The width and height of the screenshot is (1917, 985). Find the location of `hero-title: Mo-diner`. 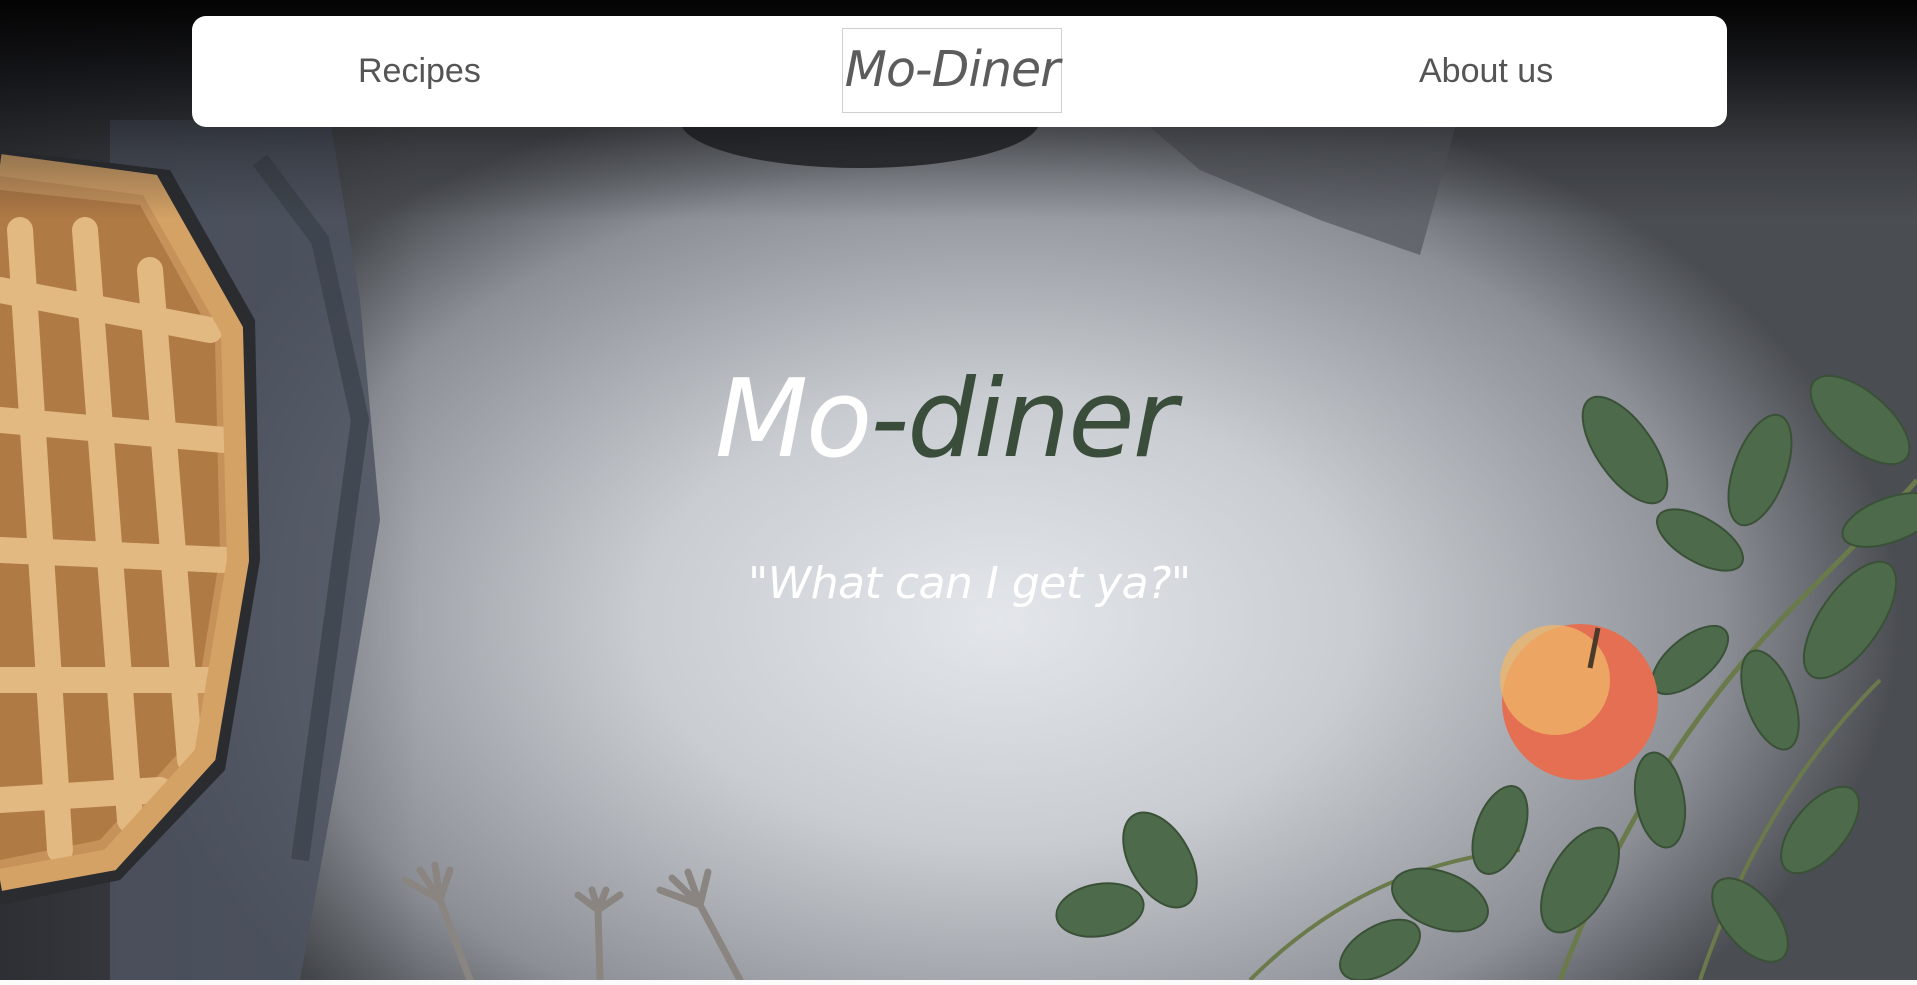

hero-title: Mo-diner is located at coordinates (946, 420).